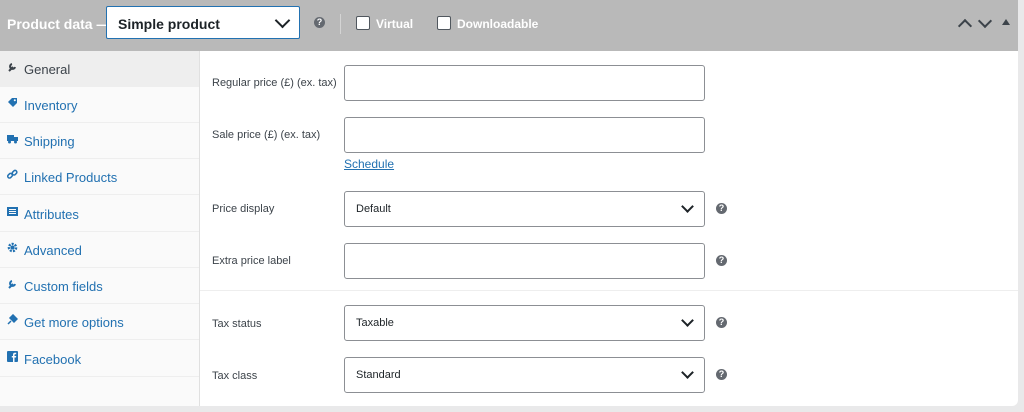  What do you see at coordinates (47, 69) in the screenshot?
I see `tab-label: General` at bounding box center [47, 69].